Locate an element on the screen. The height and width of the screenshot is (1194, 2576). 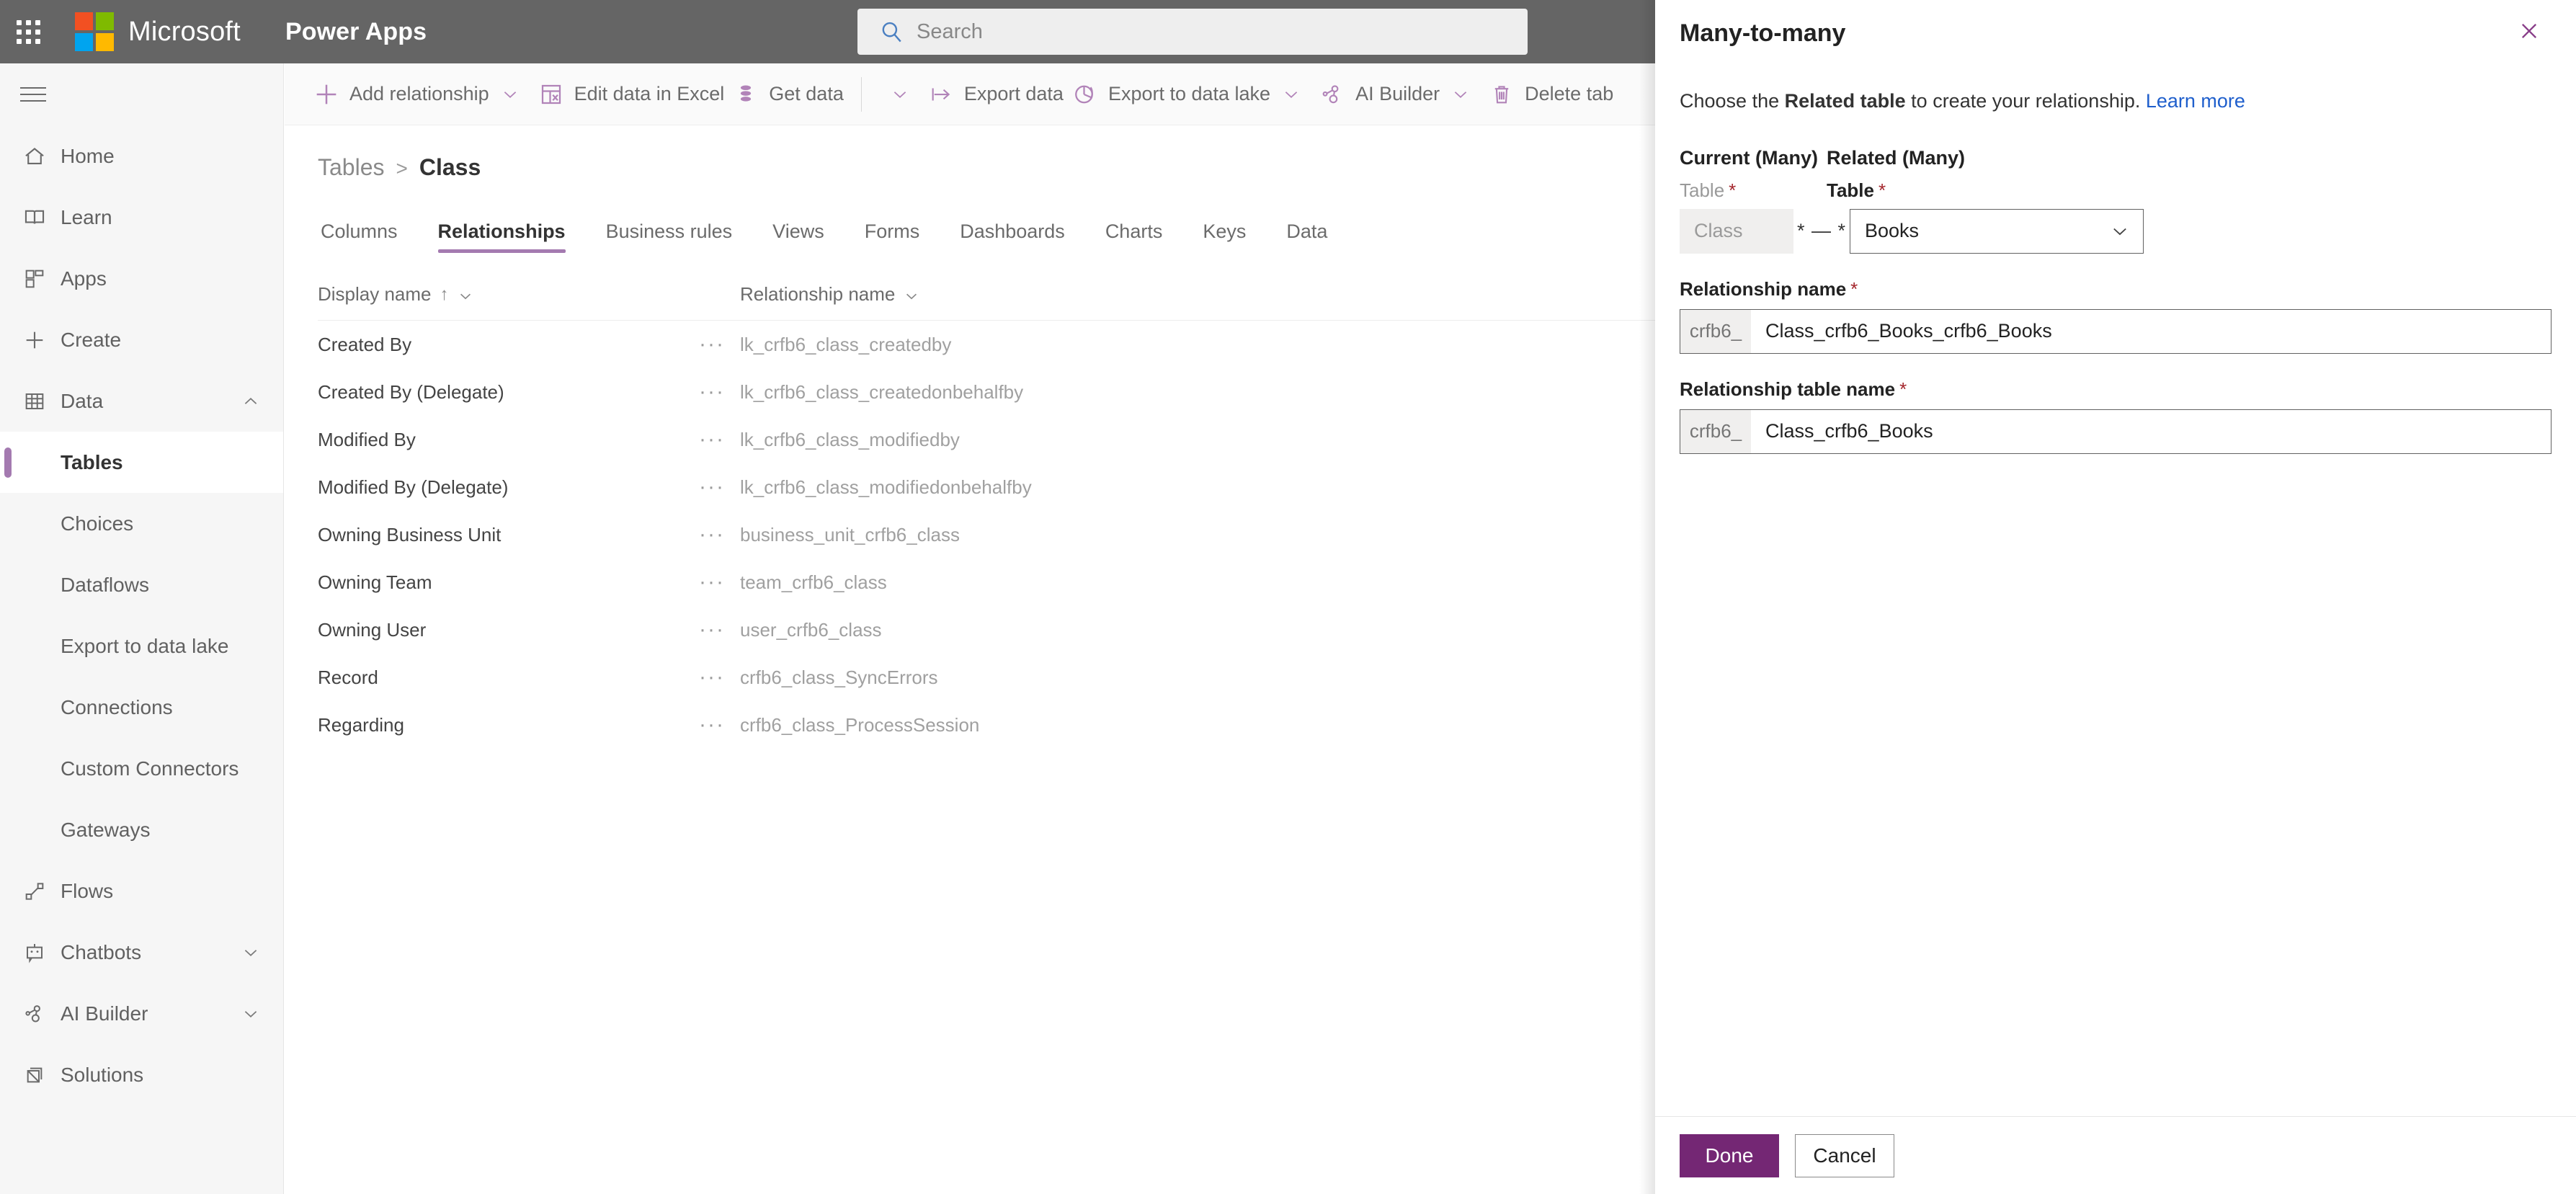
cancel-button: Cancel is located at coordinates (1844, 1155).